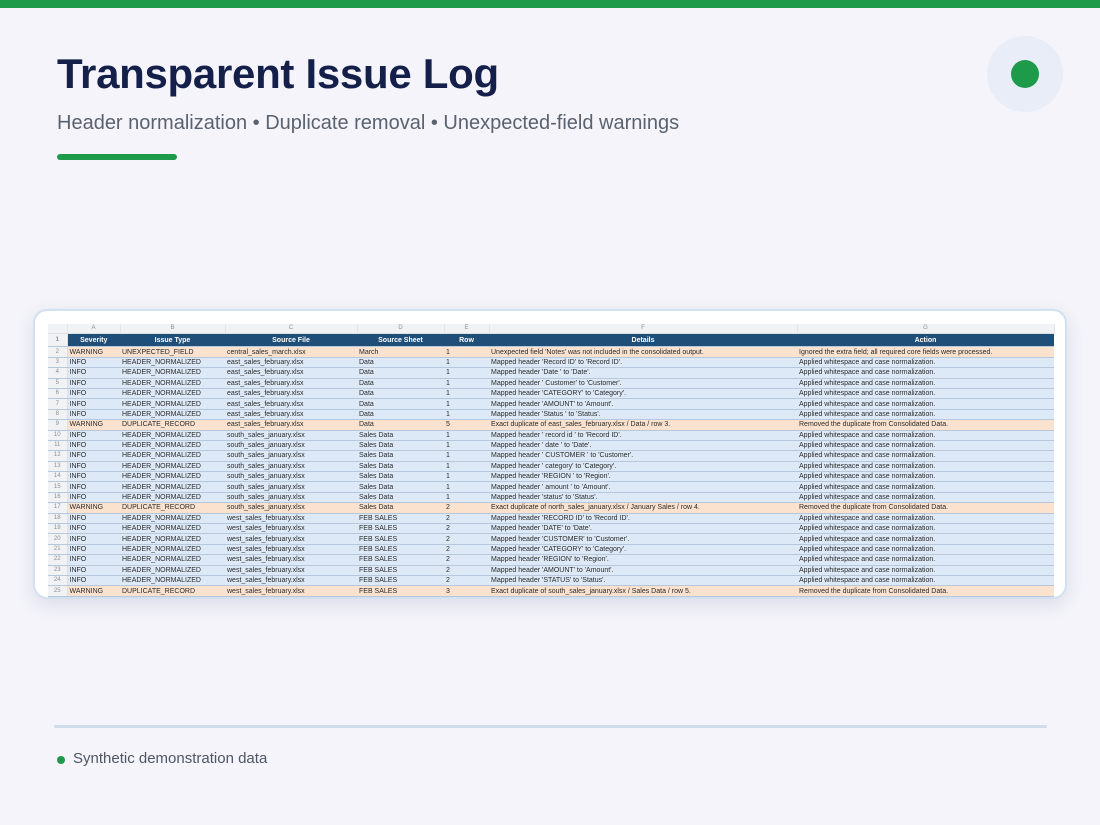 Image resolution: width=1100 pixels, height=825 pixels. I want to click on row-number: 11, so click(58, 446).